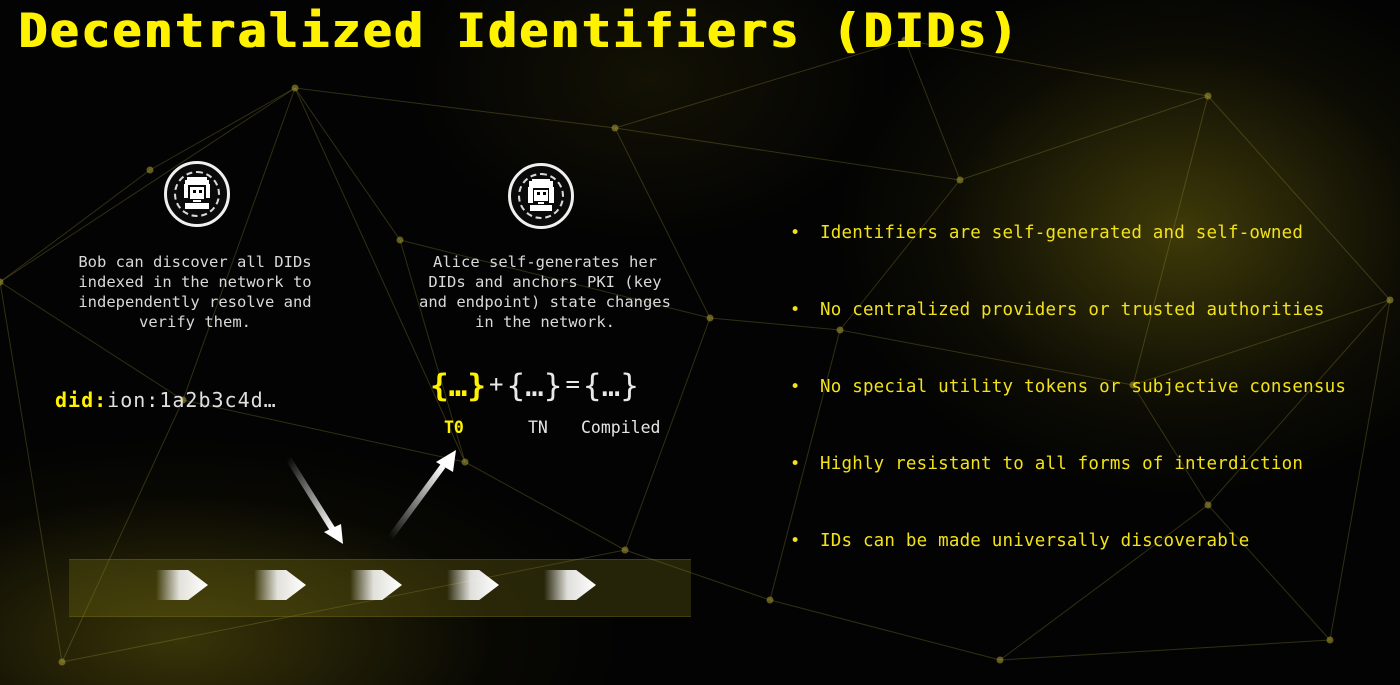  What do you see at coordinates (458, 386) in the screenshot?
I see `state-box-t0: {…}` at bounding box center [458, 386].